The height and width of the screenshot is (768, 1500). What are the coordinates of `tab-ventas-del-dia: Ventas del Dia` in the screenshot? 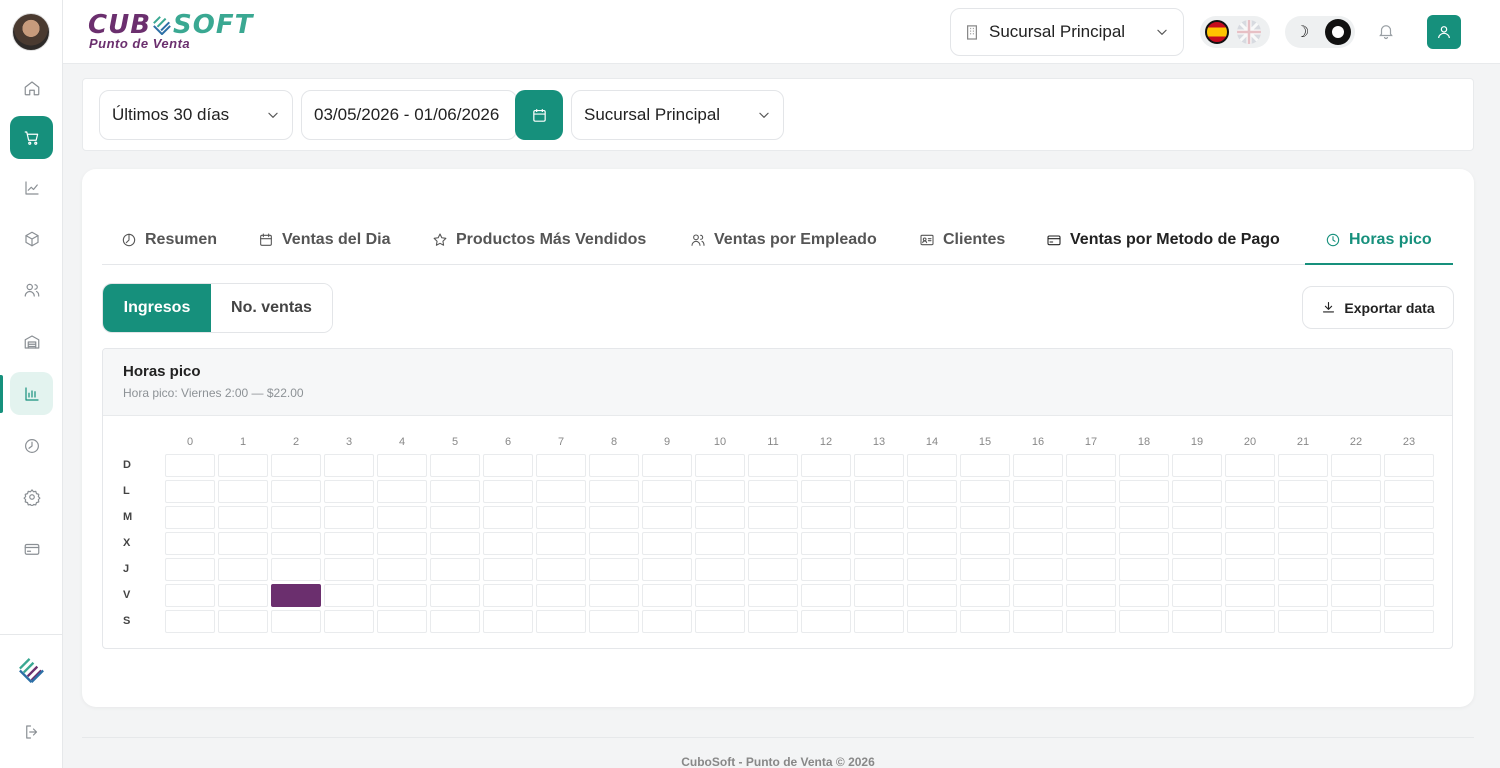 It's located at (324, 239).